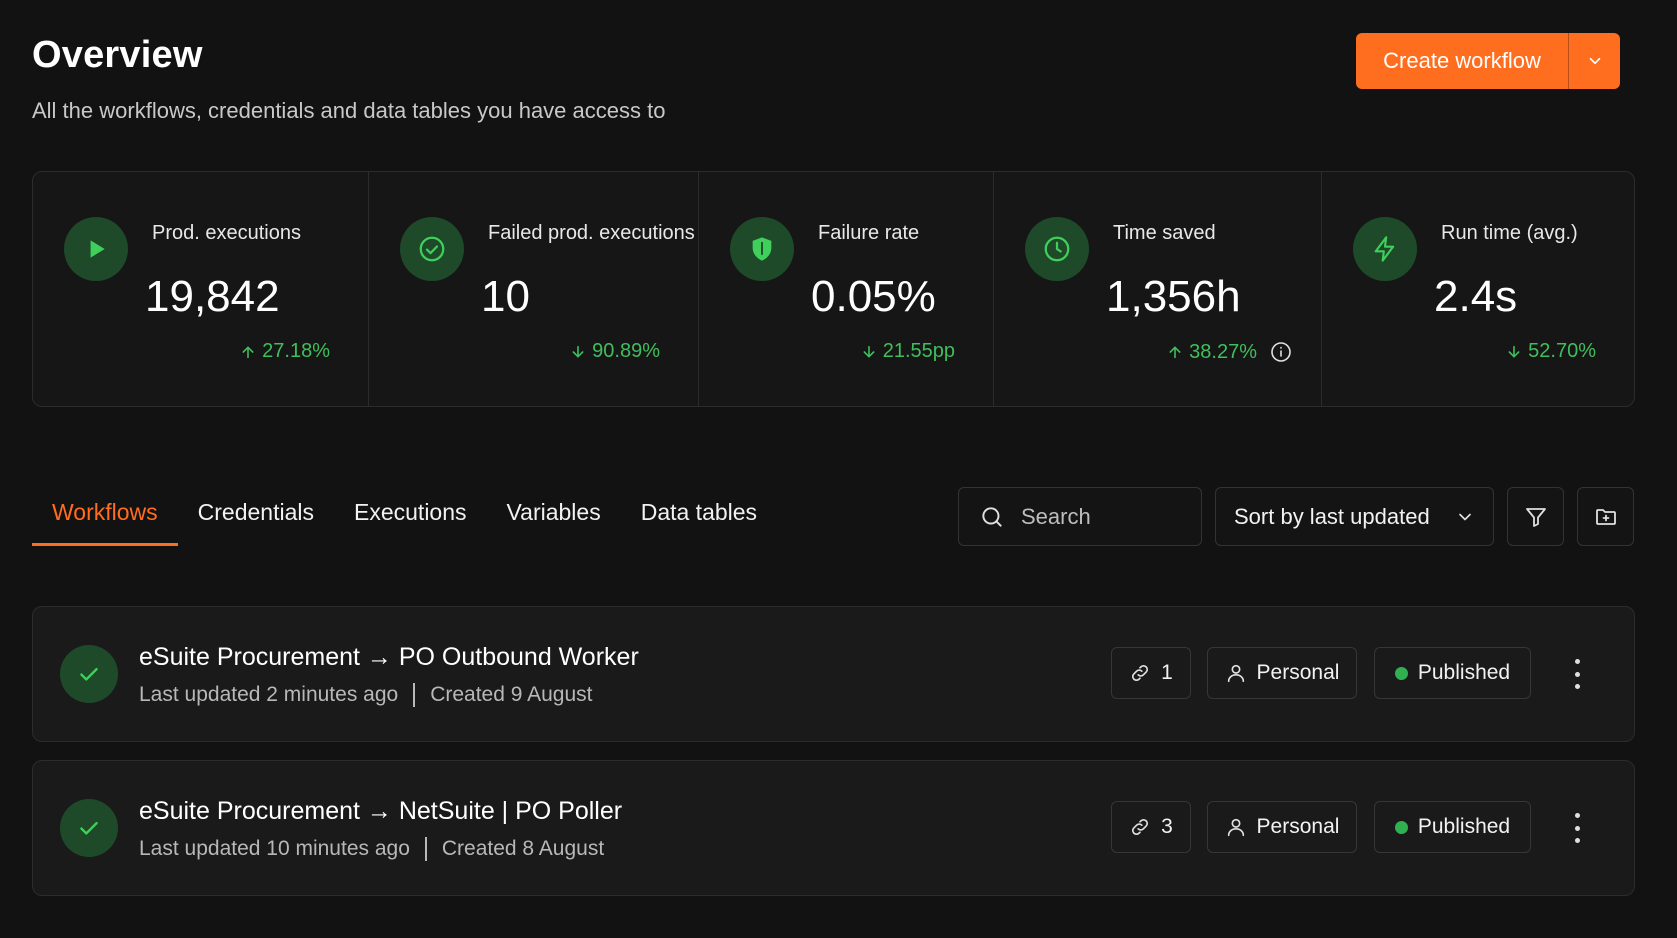 The width and height of the screenshot is (1677, 938). What do you see at coordinates (226, 233) in the screenshot?
I see `stat-label: Prod. executions` at bounding box center [226, 233].